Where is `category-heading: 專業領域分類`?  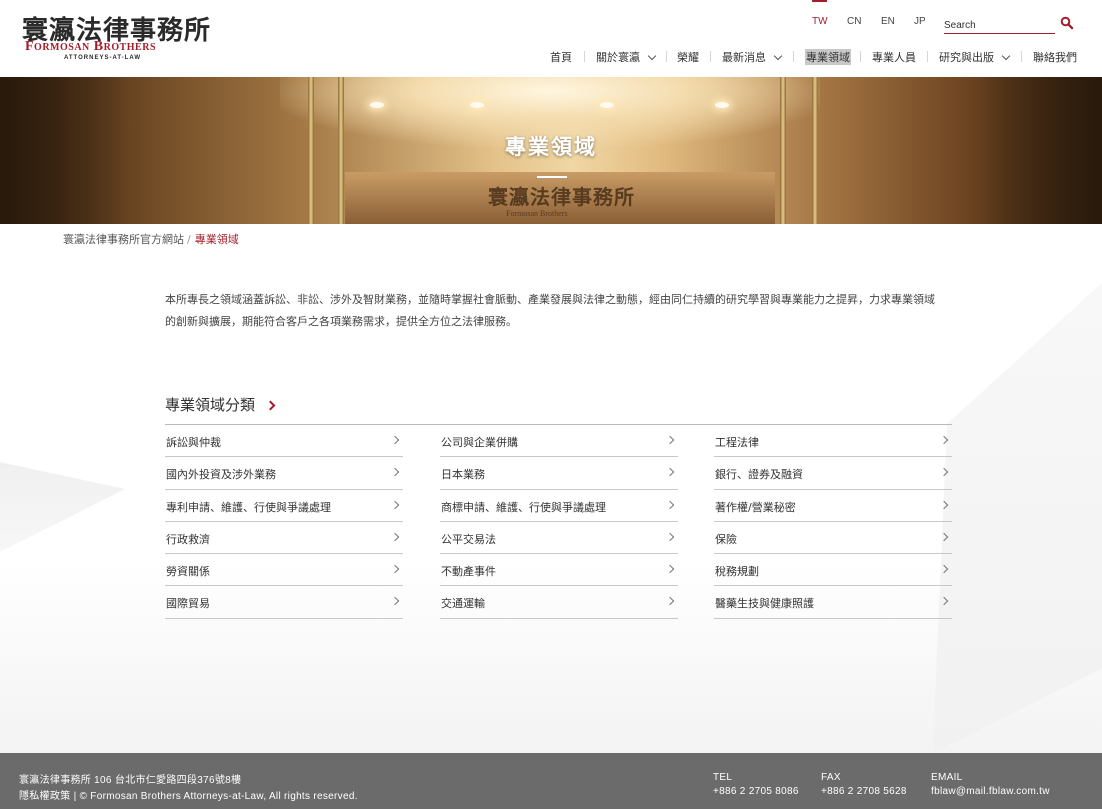 category-heading: 專業領域分類 is located at coordinates (220, 404).